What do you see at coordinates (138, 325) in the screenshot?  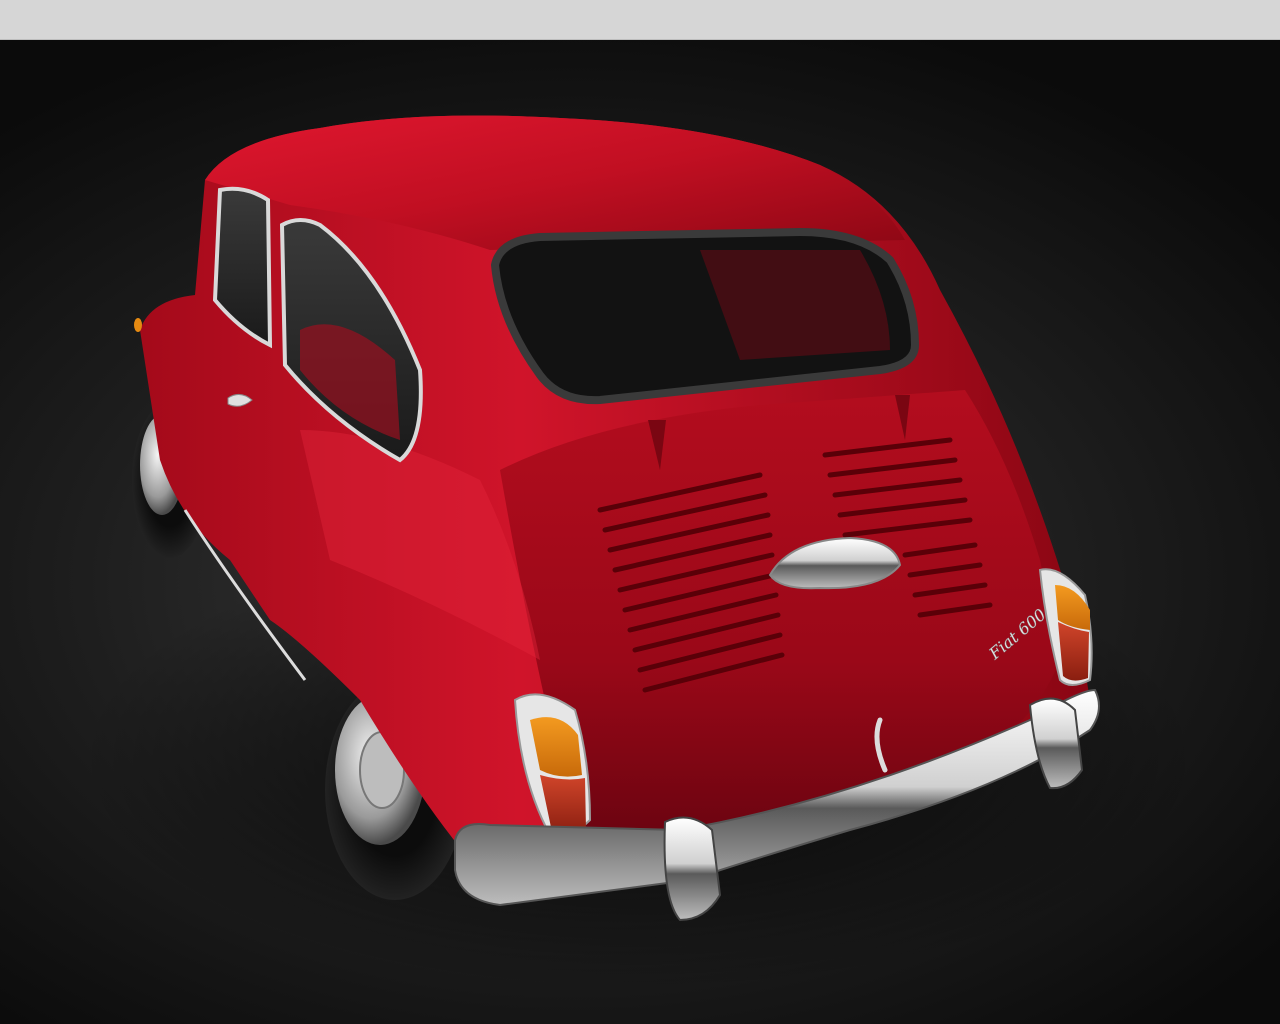 I see `side-indicator` at bounding box center [138, 325].